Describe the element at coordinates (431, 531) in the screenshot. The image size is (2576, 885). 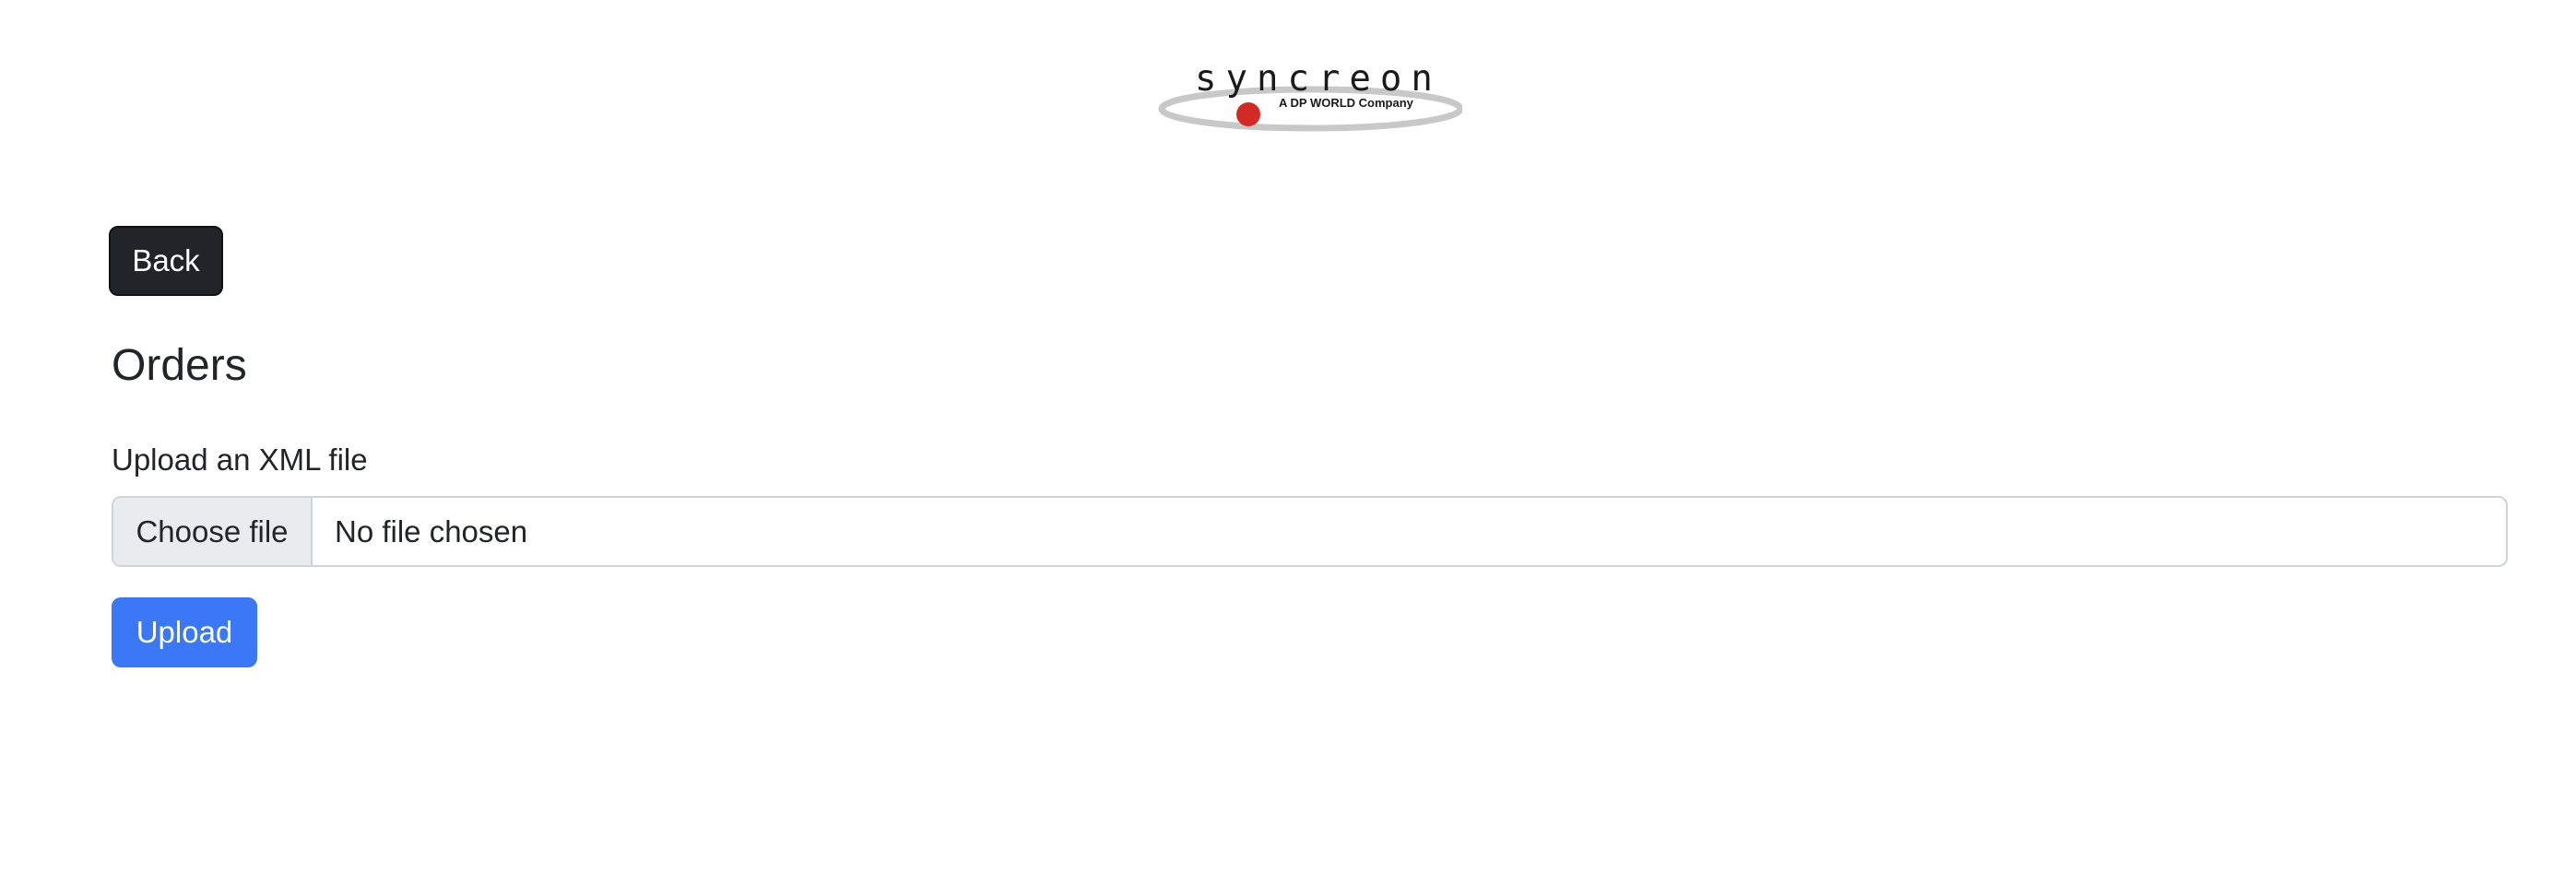
I see `file-status-text: No file chosen` at that location.